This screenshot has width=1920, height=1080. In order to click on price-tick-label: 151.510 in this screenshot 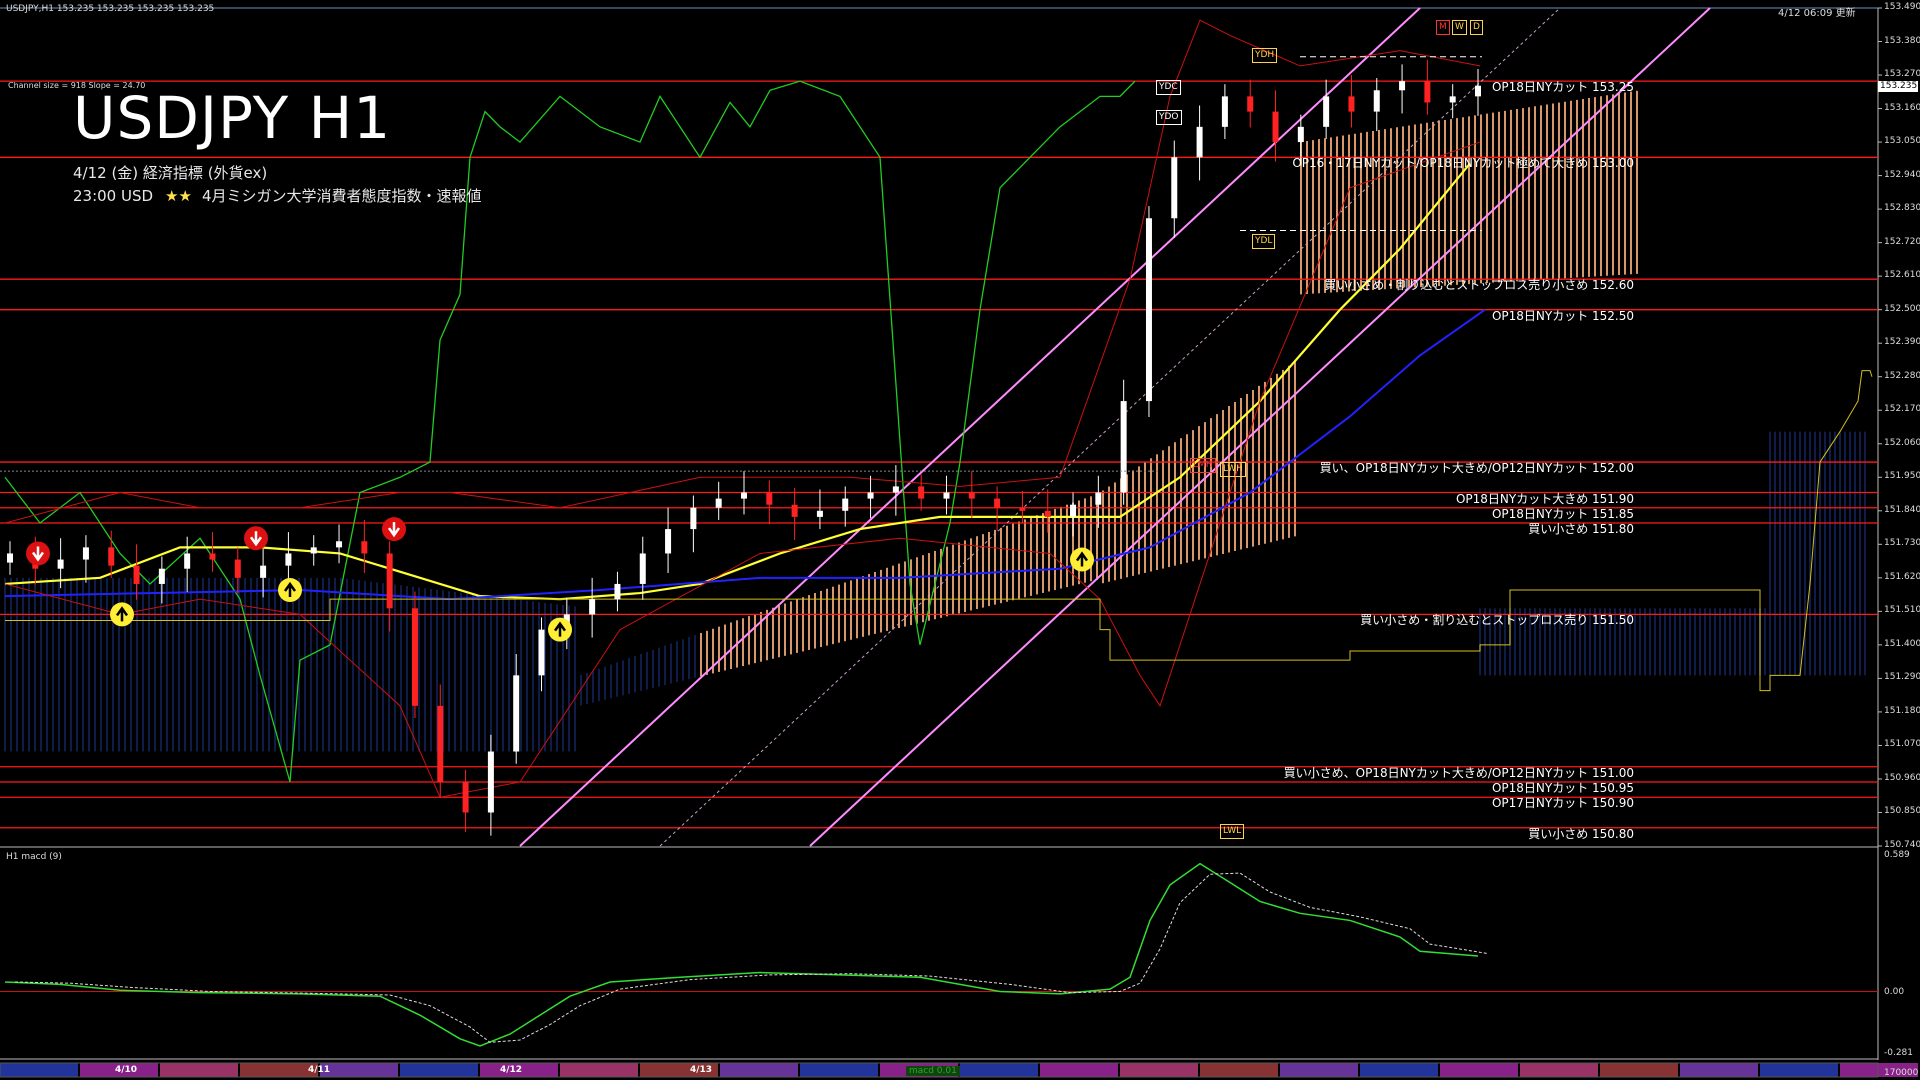, I will do `click(1902, 610)`.